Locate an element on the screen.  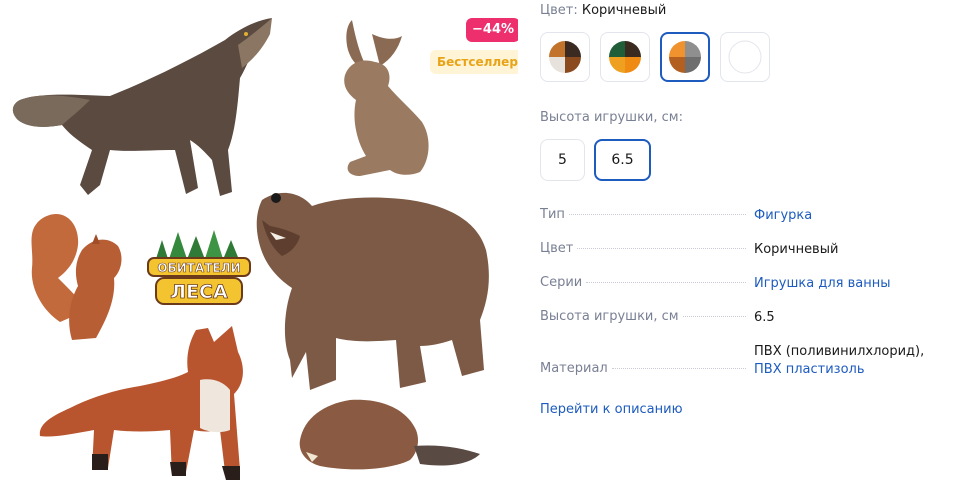
fox-figure is located at coordinates (141, 403).